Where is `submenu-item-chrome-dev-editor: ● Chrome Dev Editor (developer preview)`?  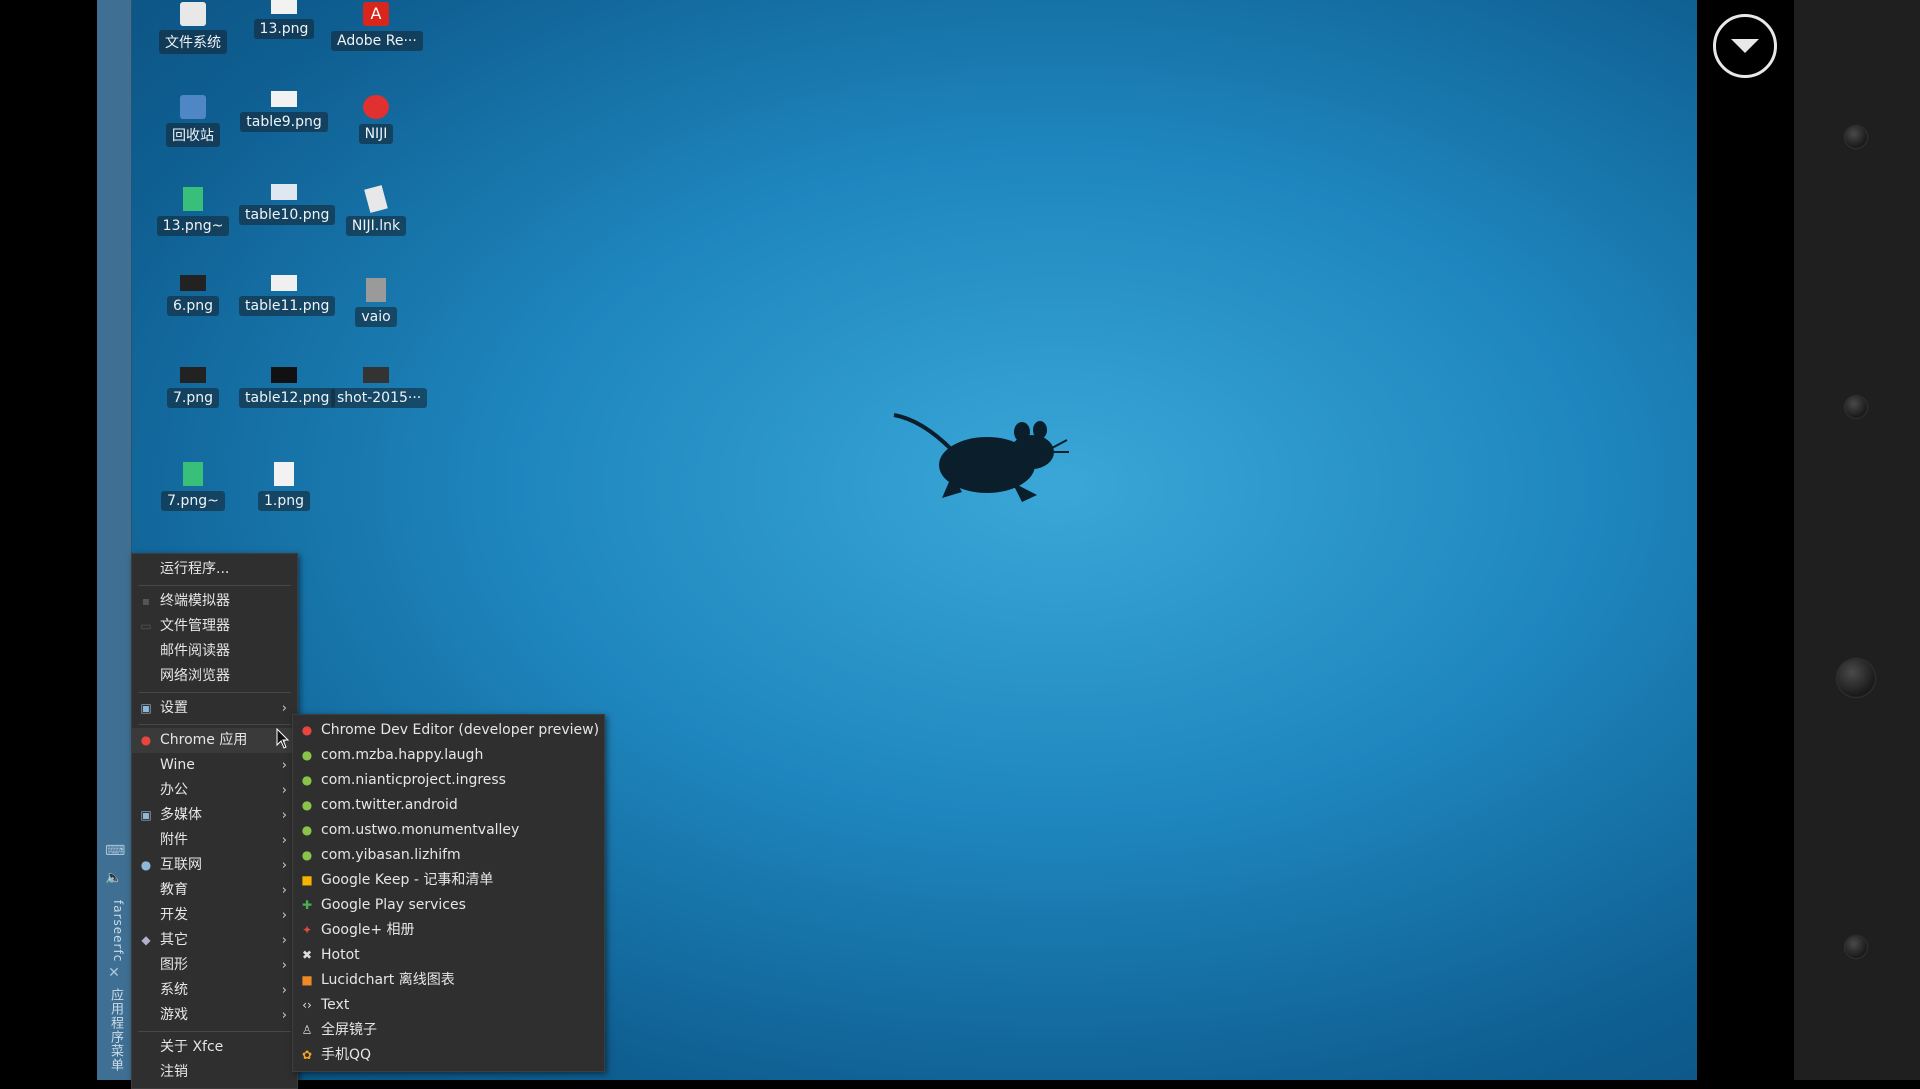
submenu-item-chrome-dev-editor: ● Chrome Dev Editor (developer preview) is located at coordinates (448, 730).